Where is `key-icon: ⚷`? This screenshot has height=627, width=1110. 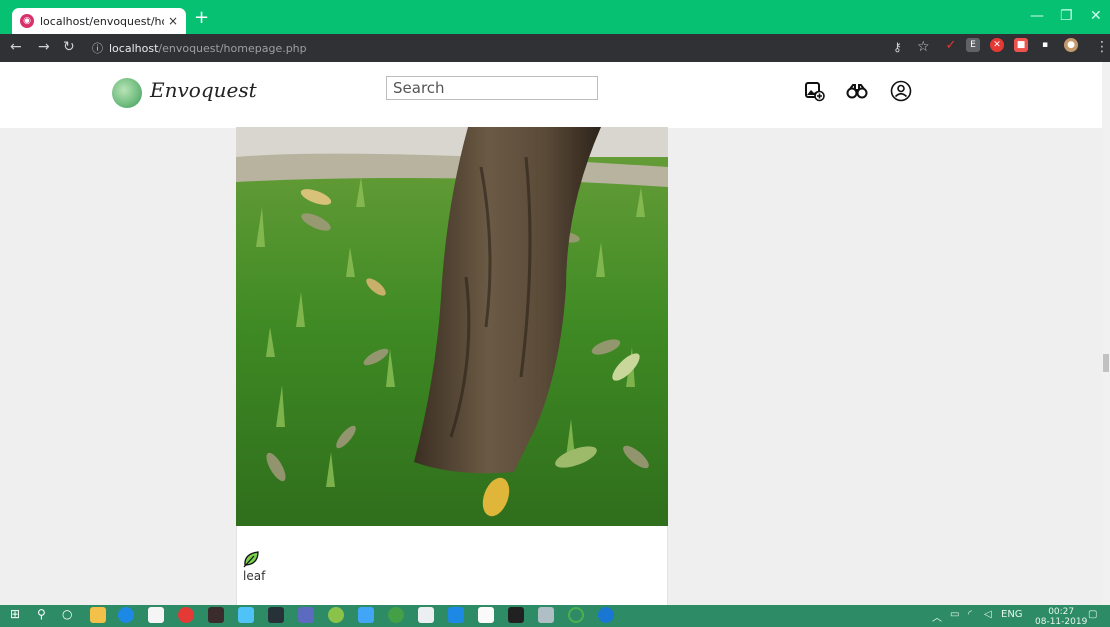
key-icon: ⚷ is located at coordinates (897, 47).